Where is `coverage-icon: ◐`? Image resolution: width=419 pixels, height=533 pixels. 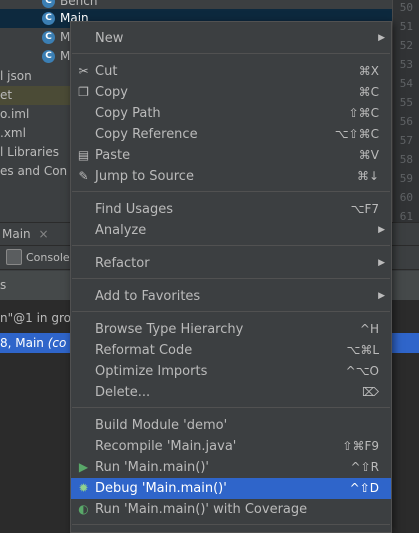
coverage-icon: ◐ is located at coordinates (83, 509).